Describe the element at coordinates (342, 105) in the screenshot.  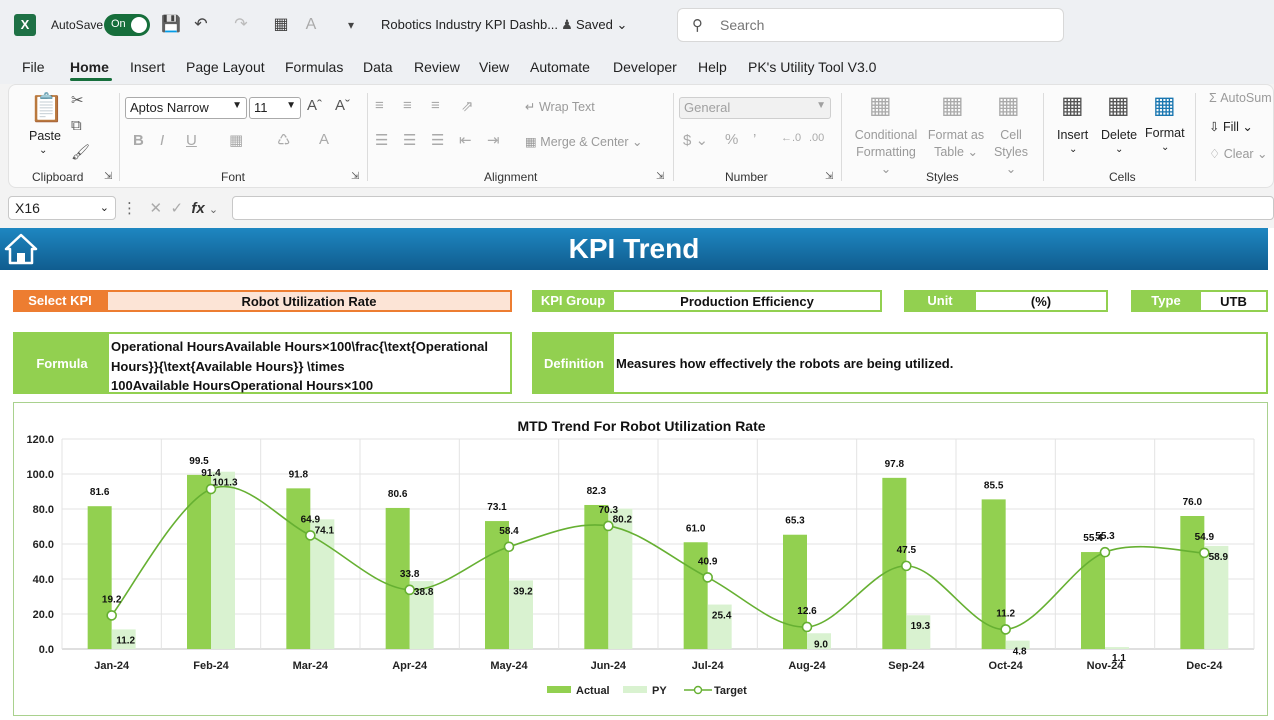
I see `decrease-font-icon: Aˇ` at that location.